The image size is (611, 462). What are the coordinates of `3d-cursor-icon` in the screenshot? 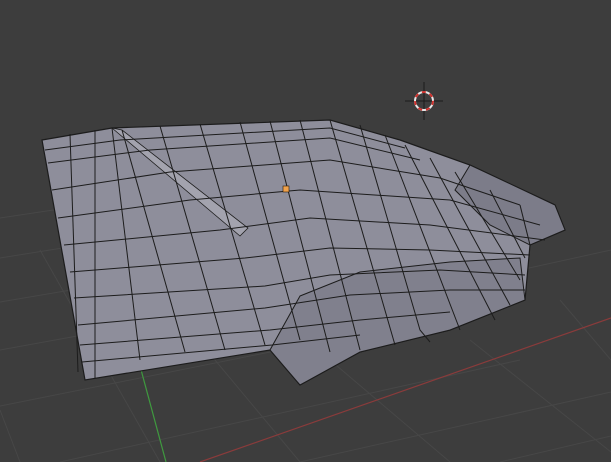 It's located at (424, 101).